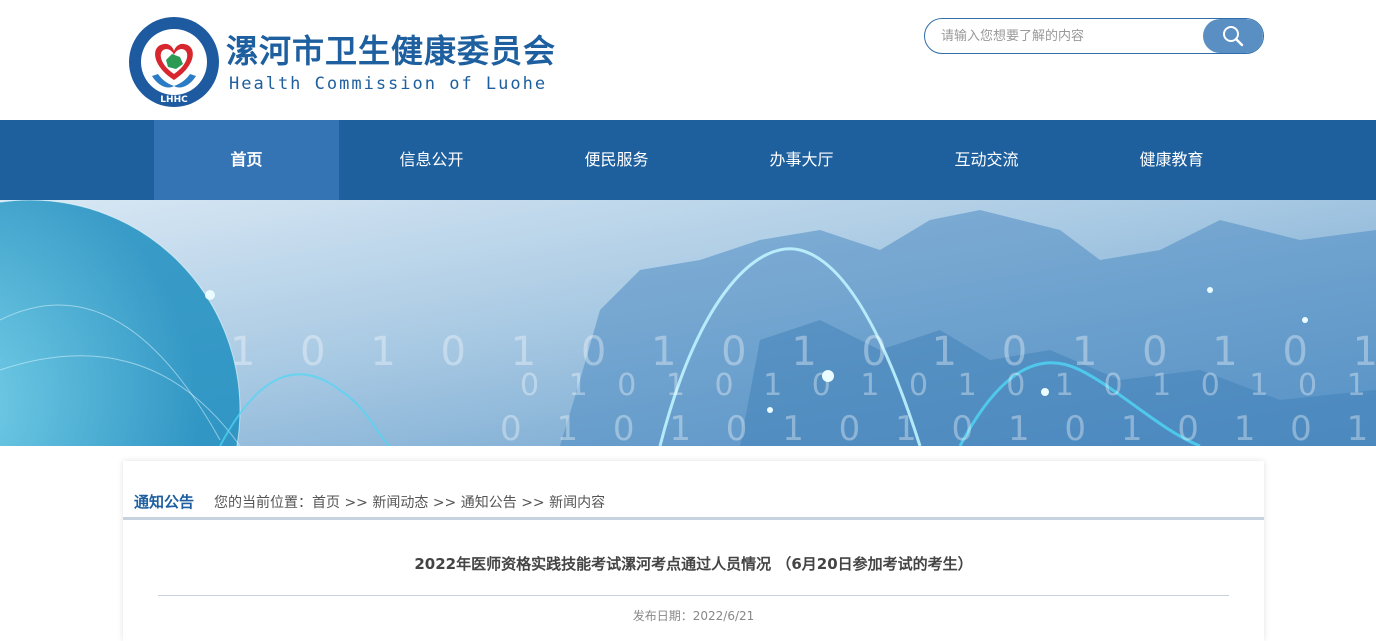 This screenshot has height=641, width=1376. What do you see at coordinates (391, 51) in the screenshot?
I see `site-title: 漯河市卫生健康委员会` at bounding box center [391, 51].